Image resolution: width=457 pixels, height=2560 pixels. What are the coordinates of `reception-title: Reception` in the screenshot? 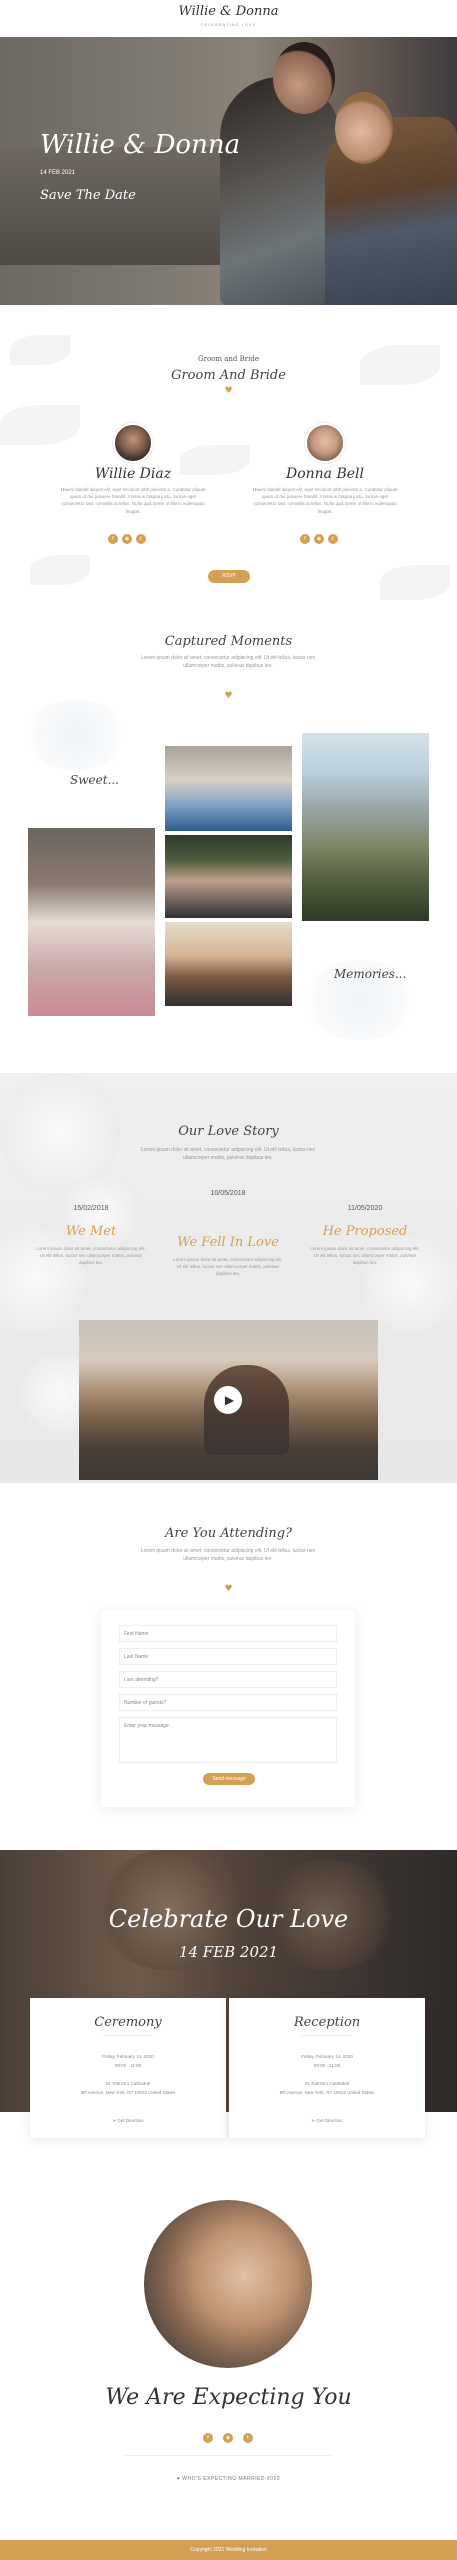 It's located at (327, 2022).